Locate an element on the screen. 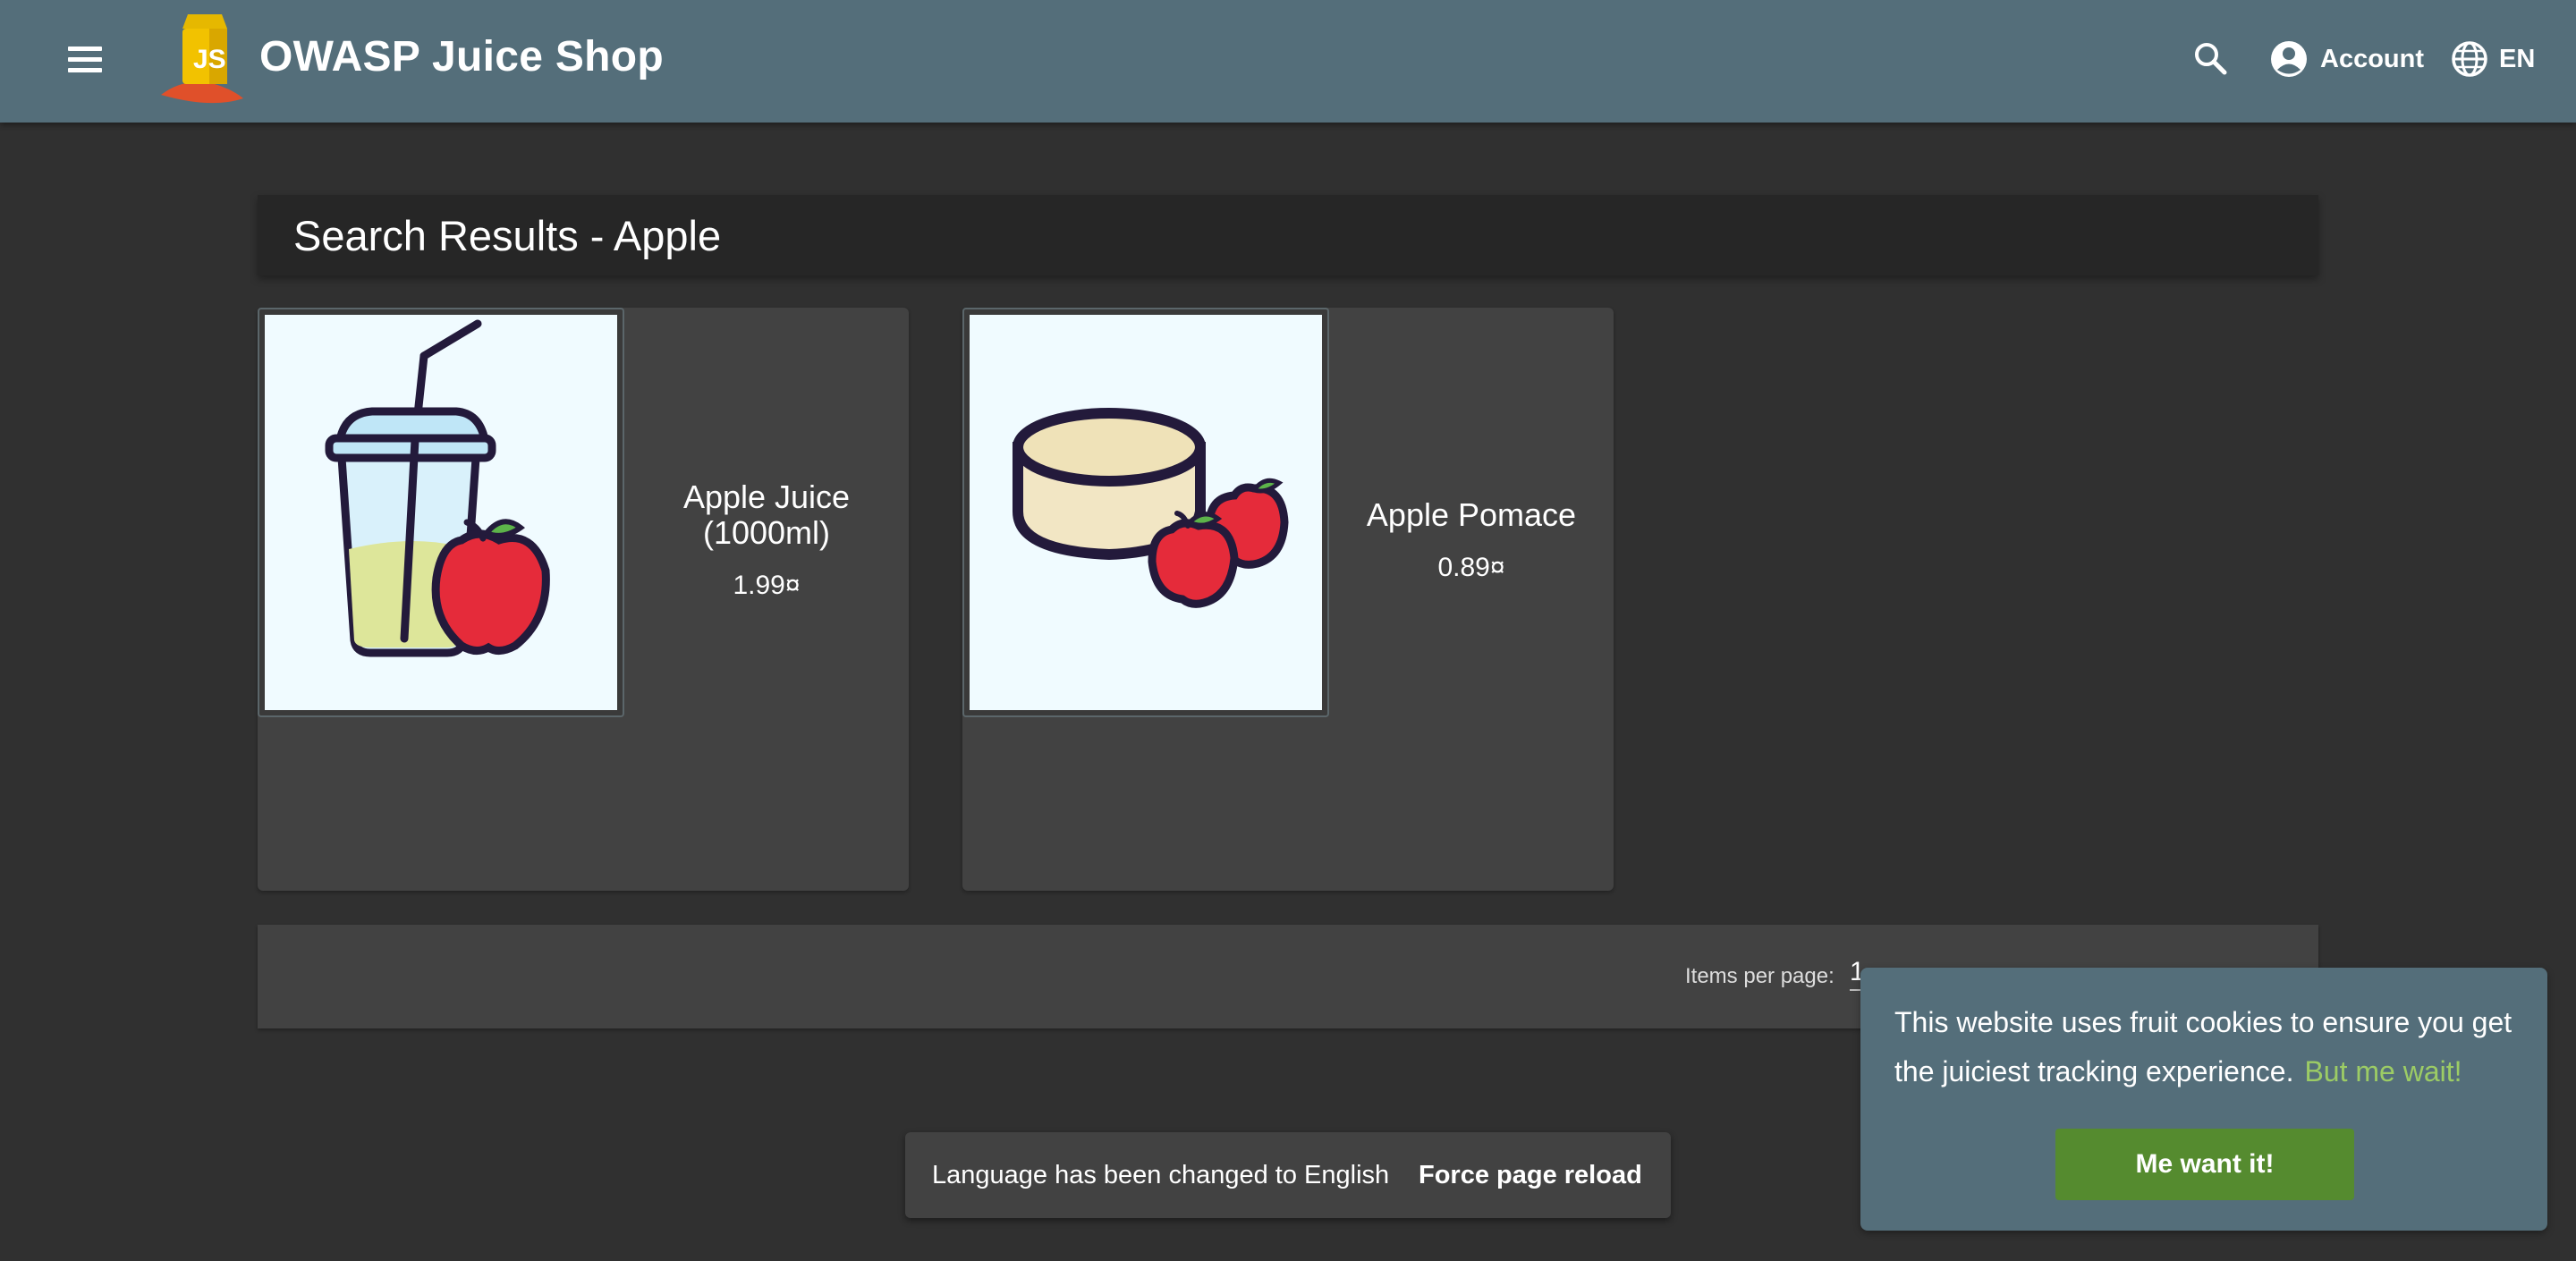 The height and width of the screenshot is (1261, 2576). product-info: Apple Pomace 0.89¤ is located at coordinates (1471, 540).